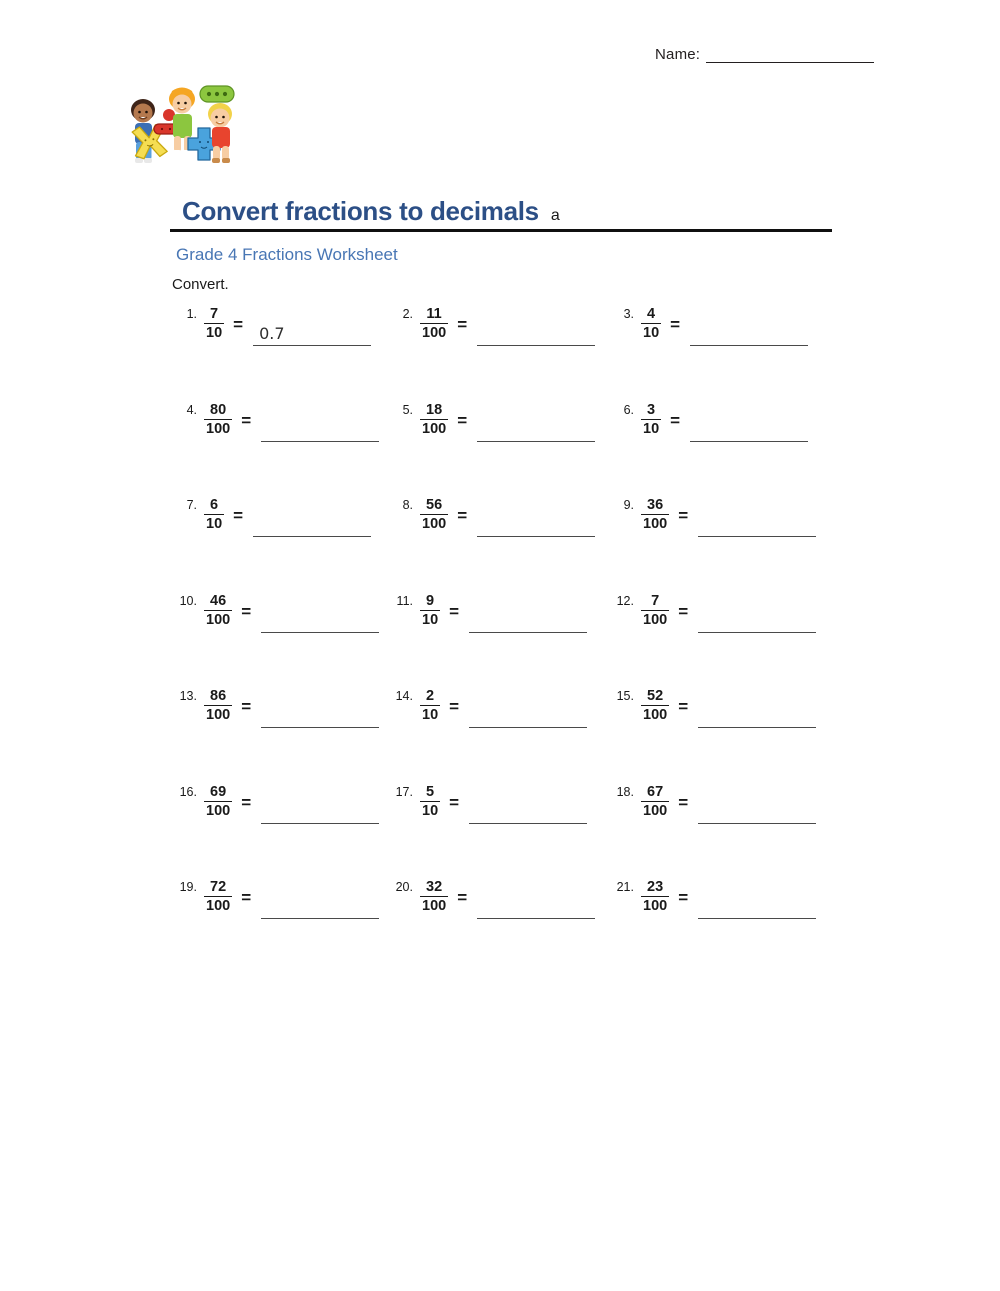 Image resolution: width=1000 pixels, height=1291 pixels. Describe the element at coordinates (218, 610) in the screenshot. I see `fraction: 46 100` at that location.